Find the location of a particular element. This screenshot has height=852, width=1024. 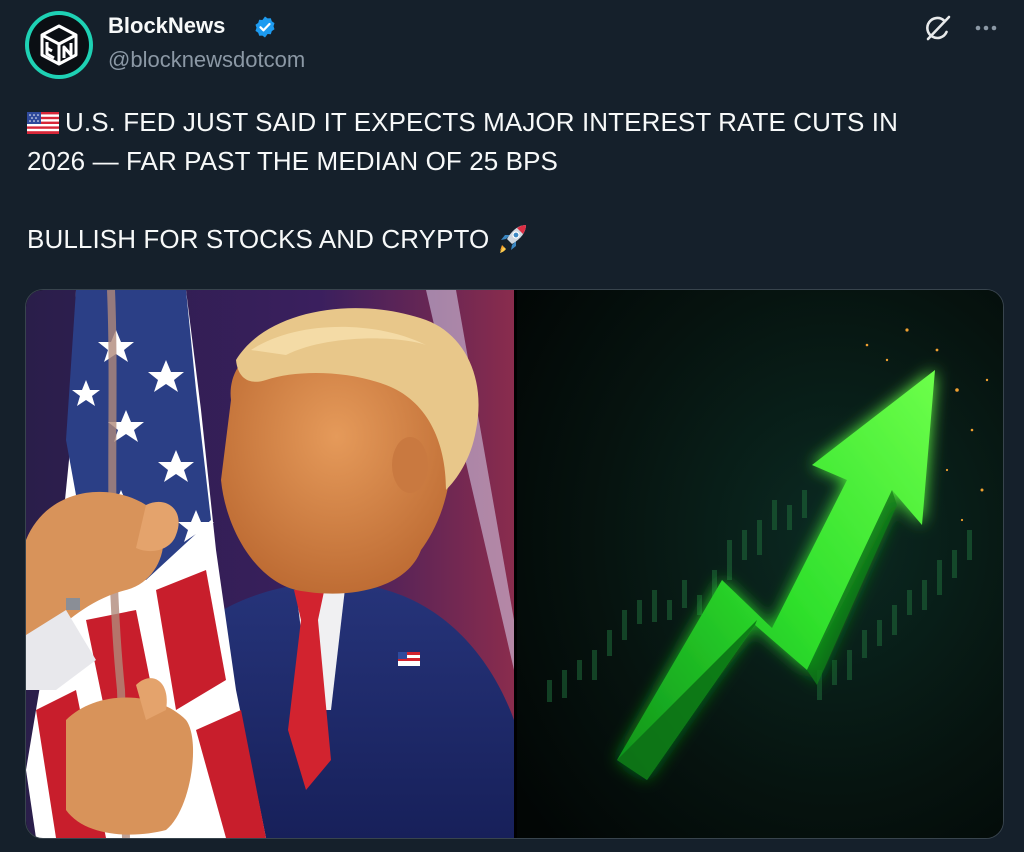

author-avatar is located at coordinates (59, 45).